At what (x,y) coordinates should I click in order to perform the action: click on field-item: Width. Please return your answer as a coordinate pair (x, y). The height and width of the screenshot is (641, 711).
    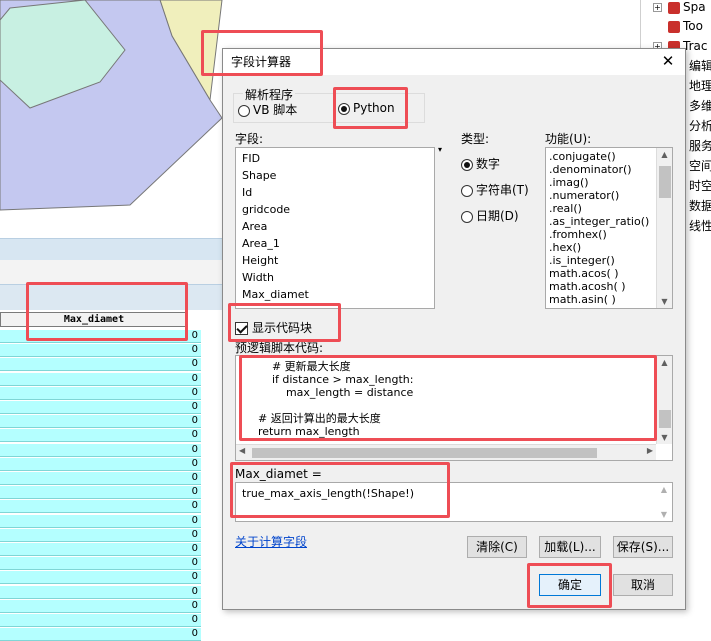
    Looking at the image, I should click on (258, 277).